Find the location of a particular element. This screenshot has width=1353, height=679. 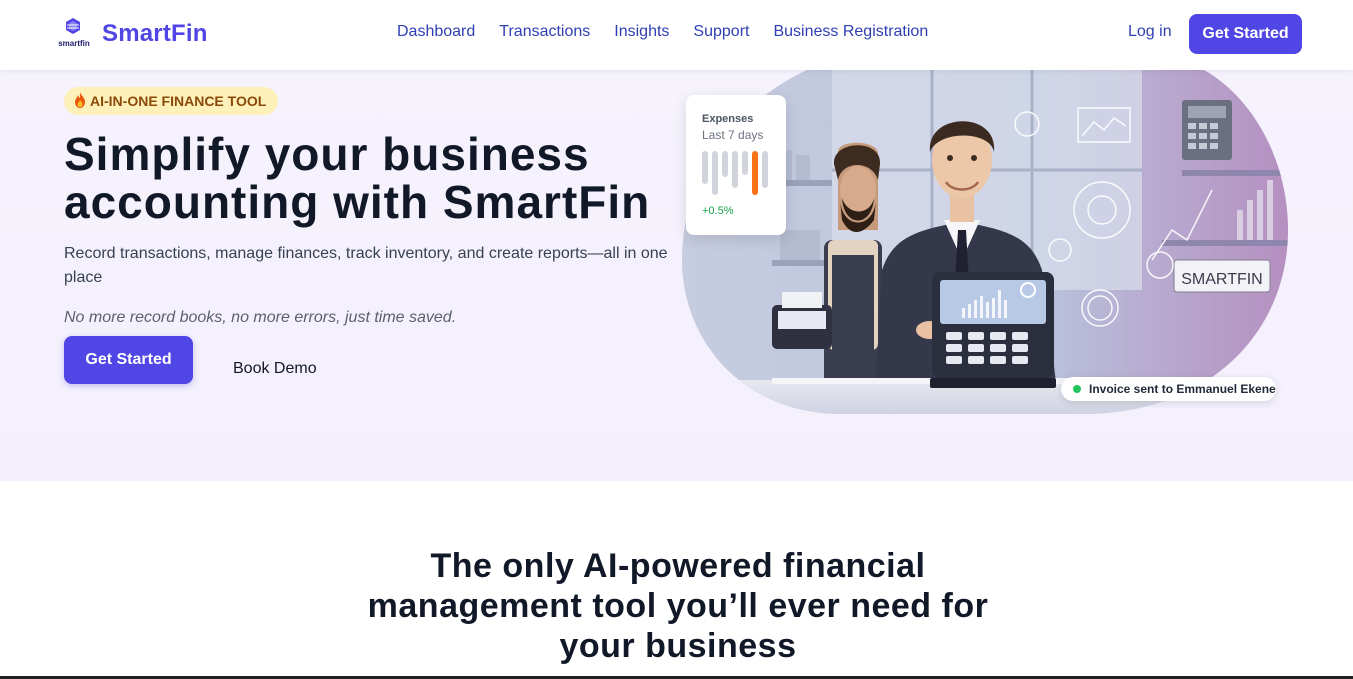

status-dot is located at coordinates (1077, 389).